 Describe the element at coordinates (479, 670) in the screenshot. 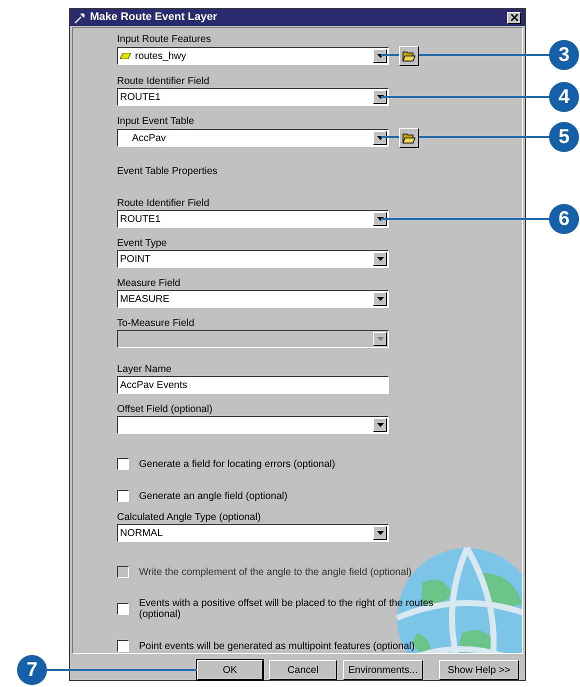

I see `dialog-button: Show Help >>` at that location.